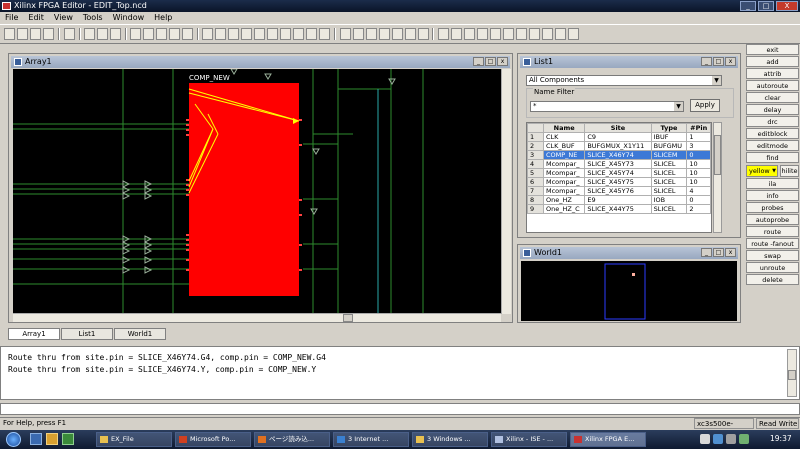 The width and height of the screenshot is (800, 449). I want to click on array-restore-button: □, so click(490, 61).